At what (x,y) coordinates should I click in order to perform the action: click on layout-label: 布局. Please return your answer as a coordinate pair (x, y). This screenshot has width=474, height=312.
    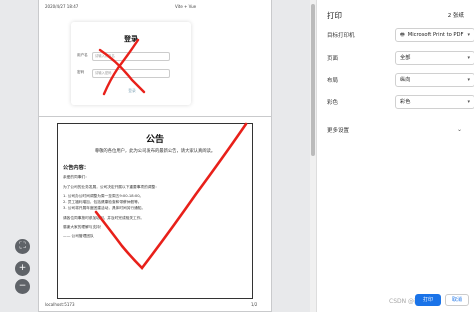
    Looking at the image, I should click on (333, 81).